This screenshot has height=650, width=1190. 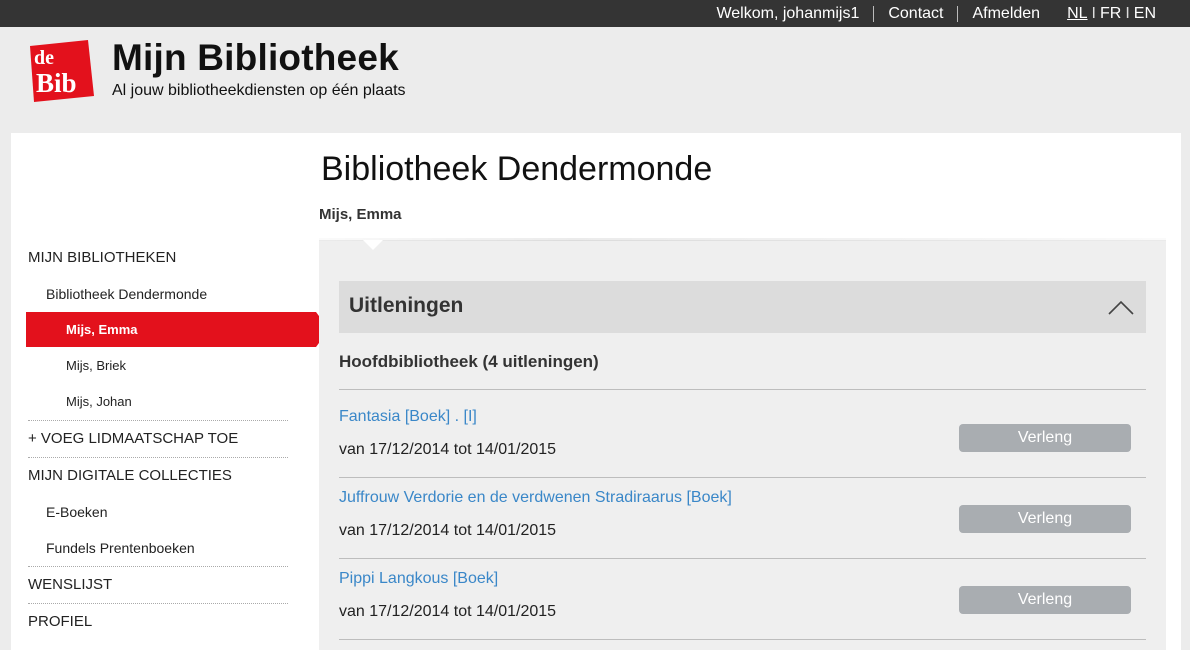 I want to click on sidebar-item-profile: PROFIEL, so click(x=60, y=621).